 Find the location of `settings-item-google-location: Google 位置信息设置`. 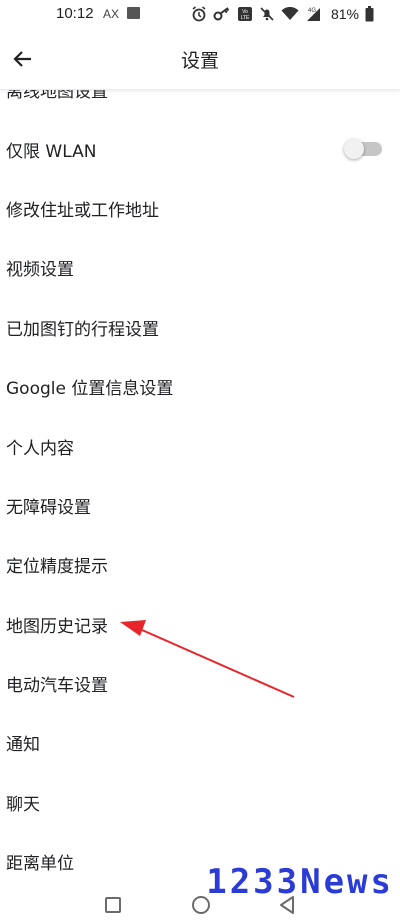

settings-item-google-location: Google 位置信息设置 is located at coordinates (200, 386).